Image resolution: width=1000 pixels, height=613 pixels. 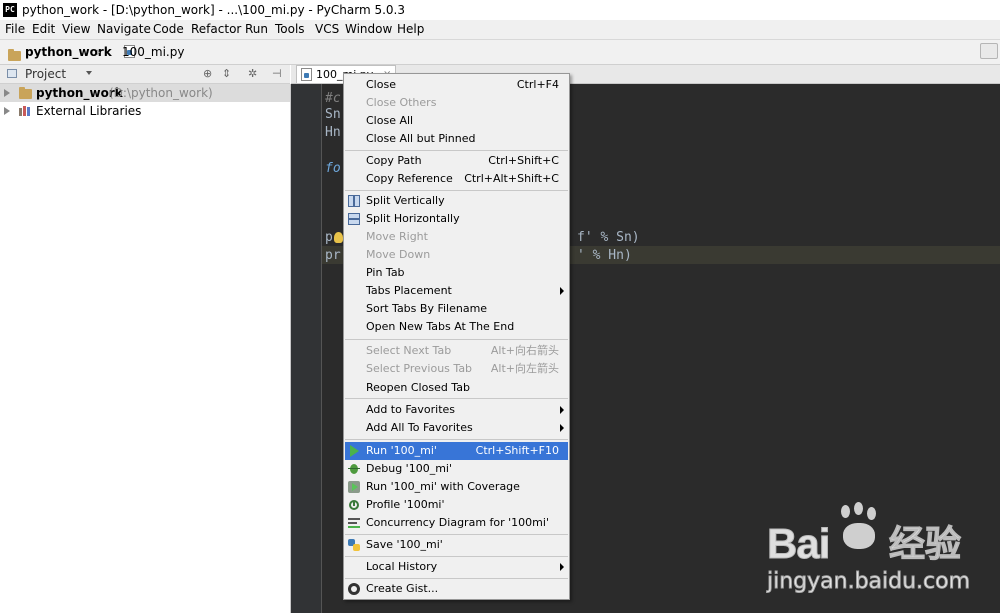 I want to click on code-fragment: ' % Hn), so click(x=604, y=255).